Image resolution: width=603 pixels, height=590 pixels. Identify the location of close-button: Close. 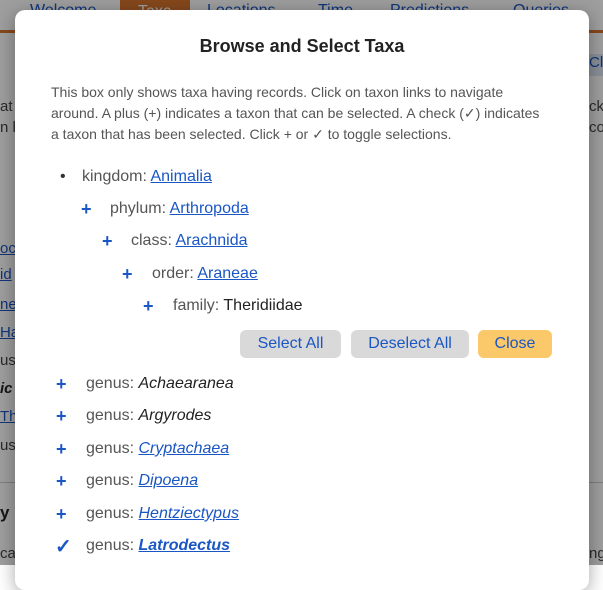
(515, 344).